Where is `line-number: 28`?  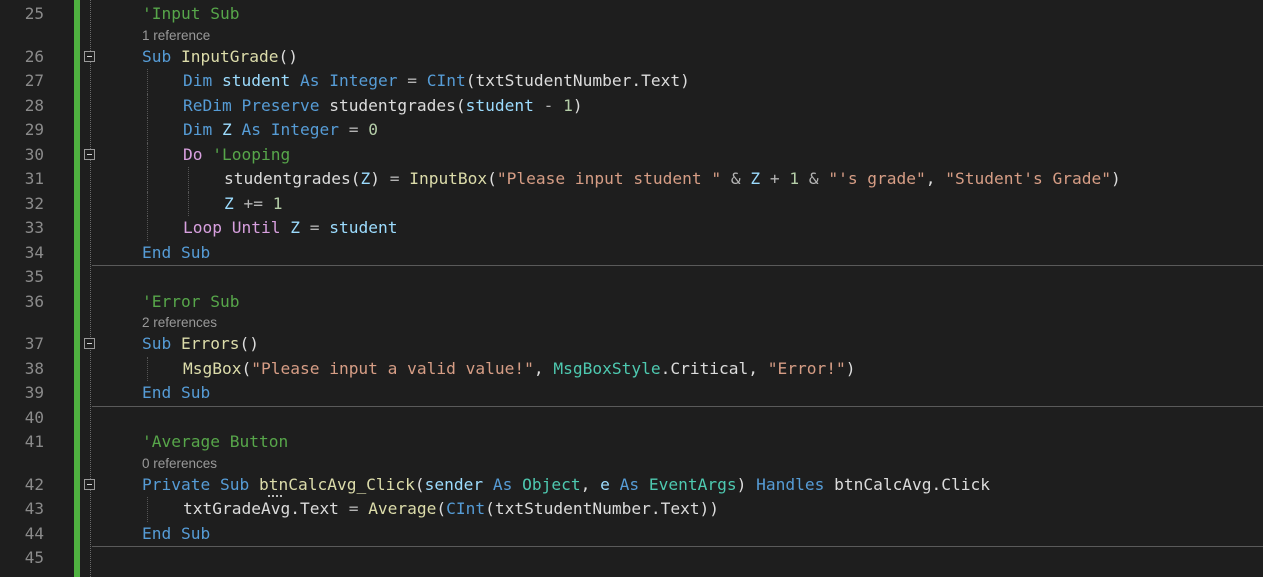 line-number: 28 is located at coordinates (34, 105).